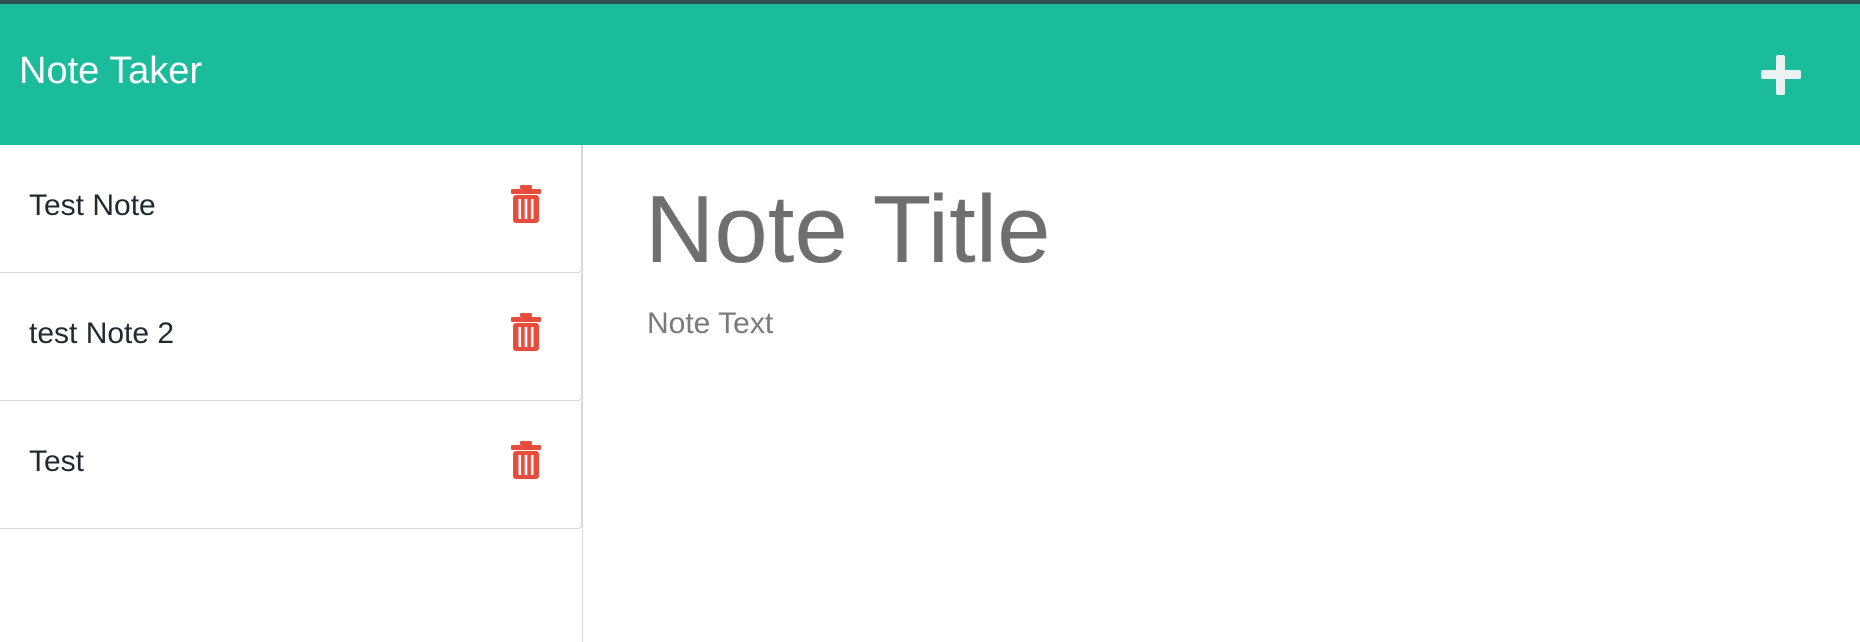 This screenshot has width=1860, height=642. Describe the element at coordinates (1780, 74) in the screenshot. I see `new-note-button` at that location.